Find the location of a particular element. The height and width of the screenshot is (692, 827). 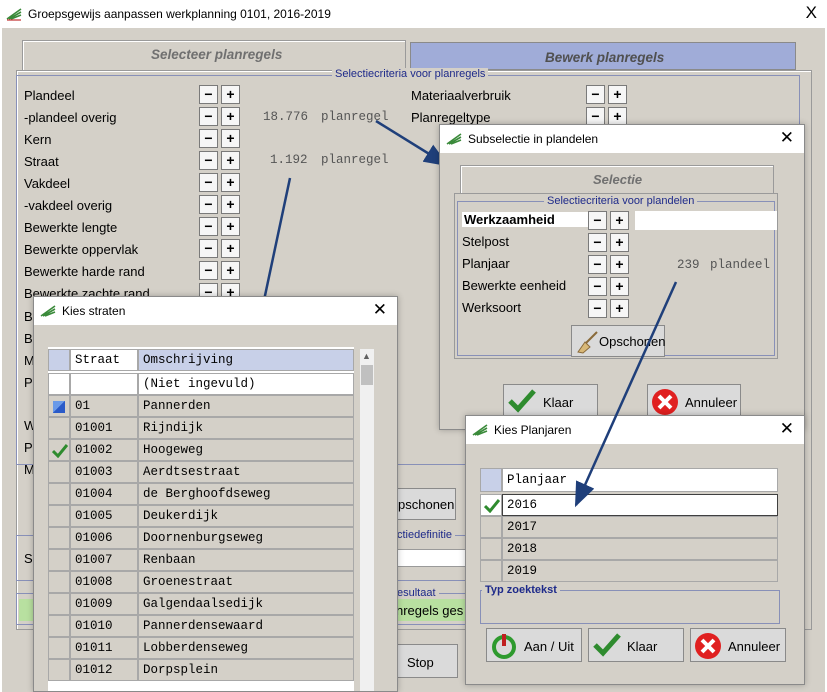

sub-title: Subselectie in plandelen is located at coordinates (533, 139).